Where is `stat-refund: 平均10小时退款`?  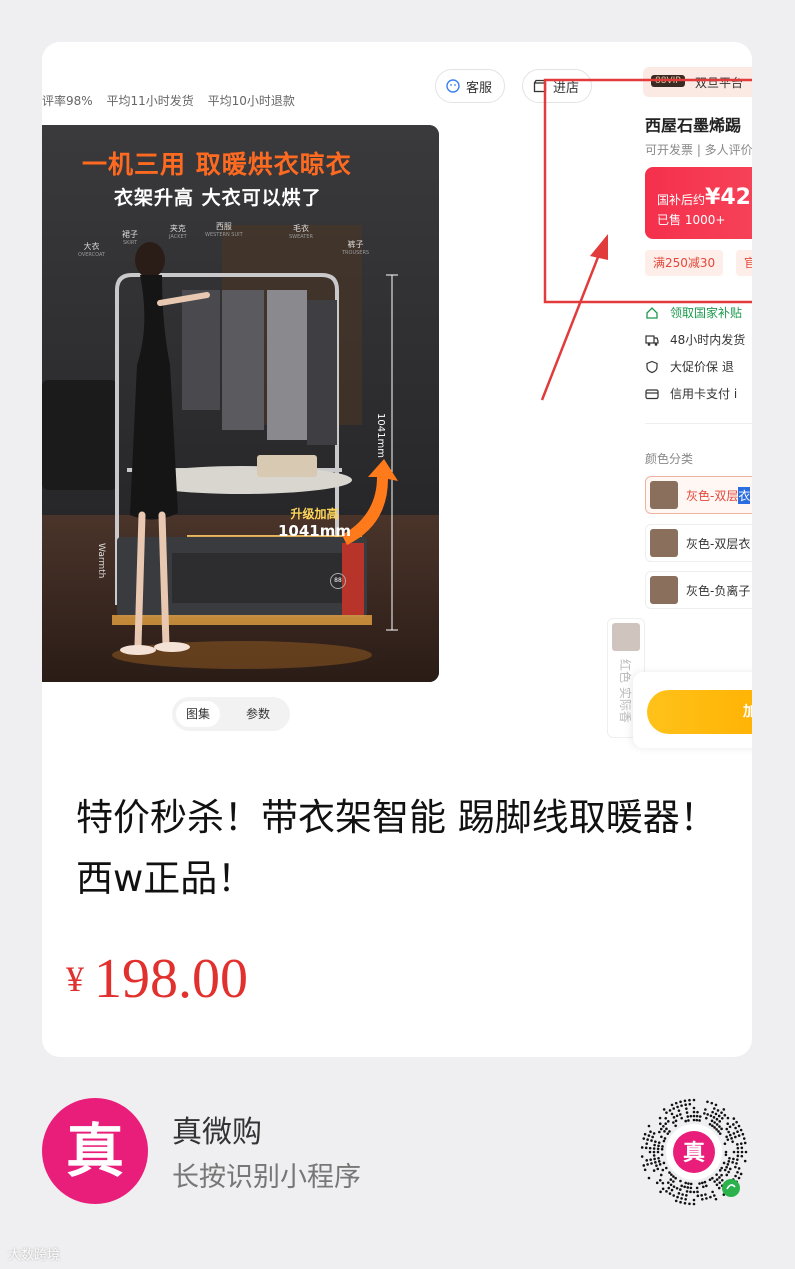
stat-refund: 平均10小时退款 is located at coordinates (251, 101).